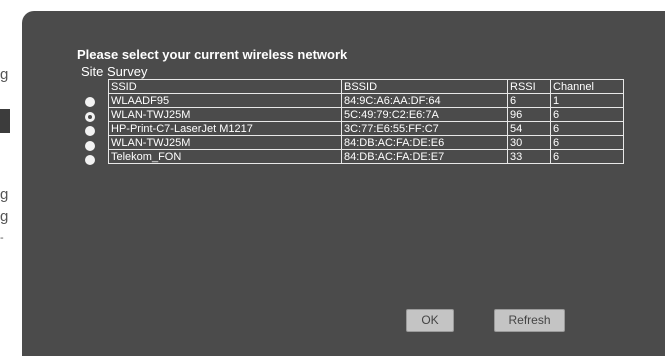  What do you see at coordinates (587, 100) in the screenshot?
I see `cell-channel: 1` at bounding box center [587, 100].